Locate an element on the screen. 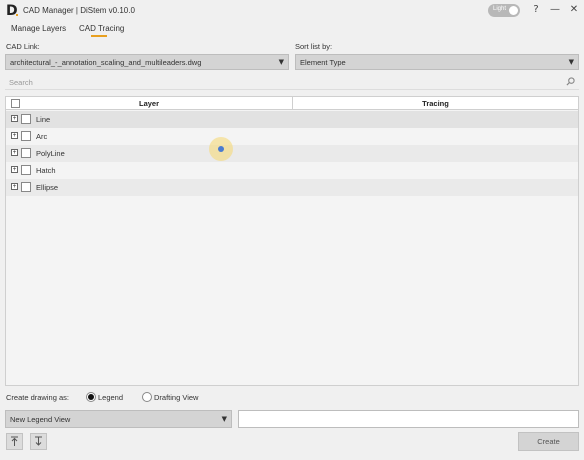  download-icon is located at coordinates (38, 441).